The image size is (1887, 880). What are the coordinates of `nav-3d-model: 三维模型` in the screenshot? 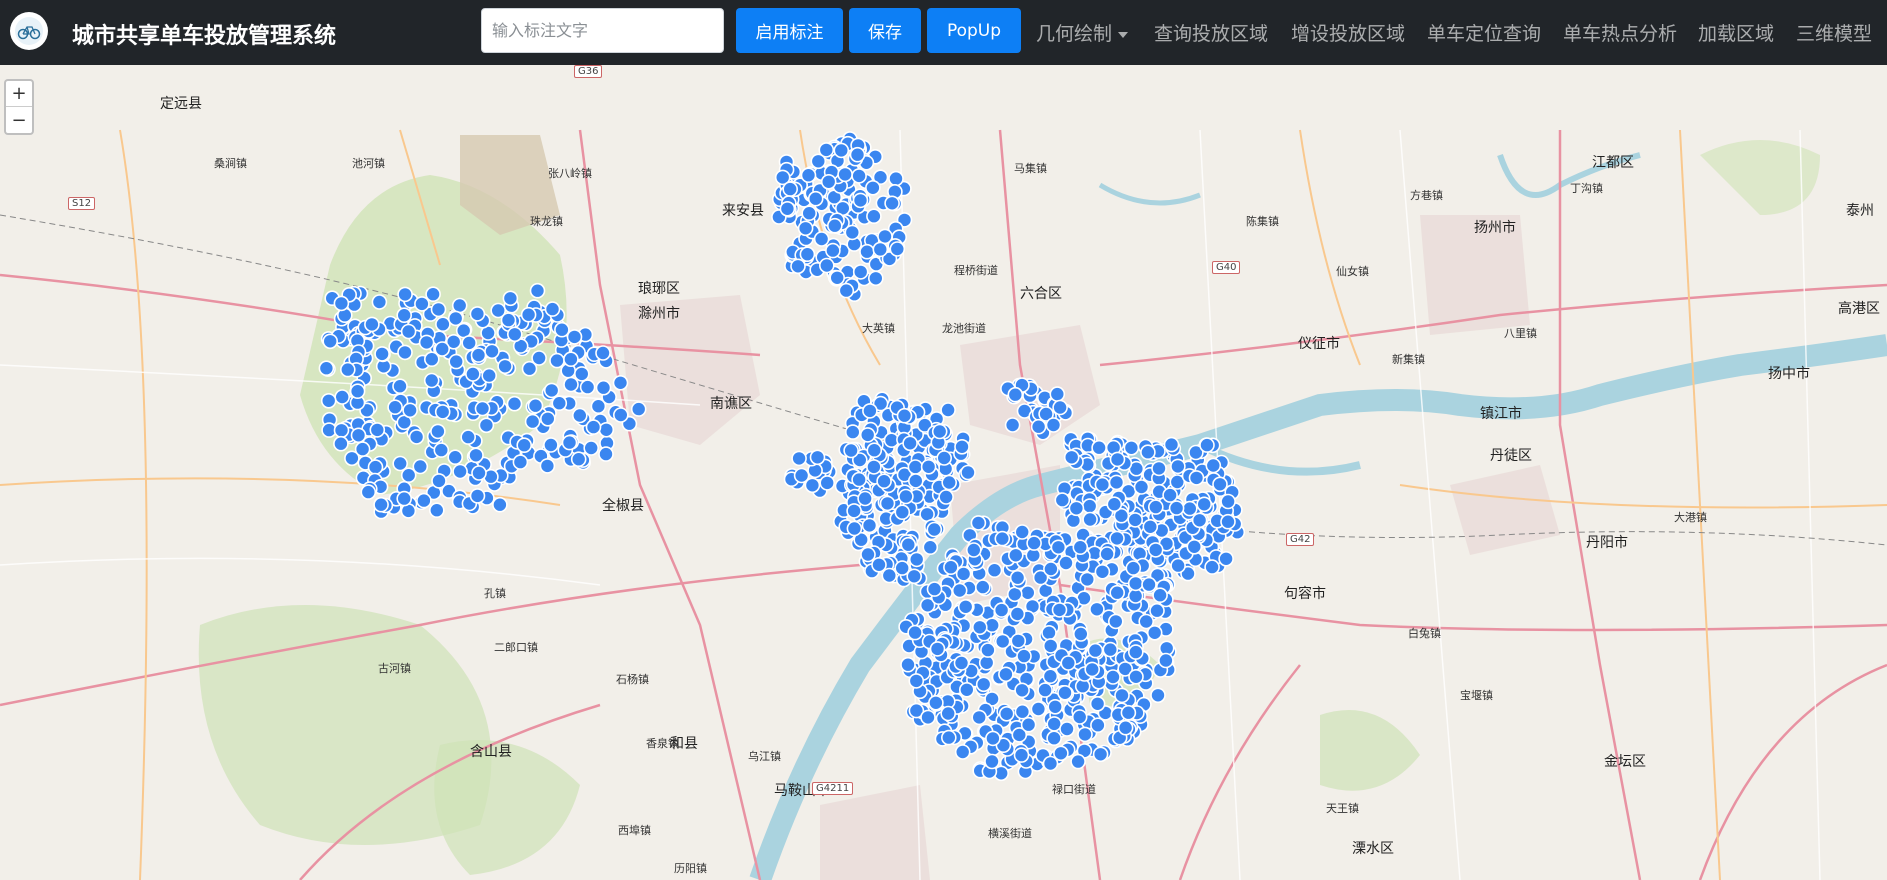 It's located at (1834, 32).